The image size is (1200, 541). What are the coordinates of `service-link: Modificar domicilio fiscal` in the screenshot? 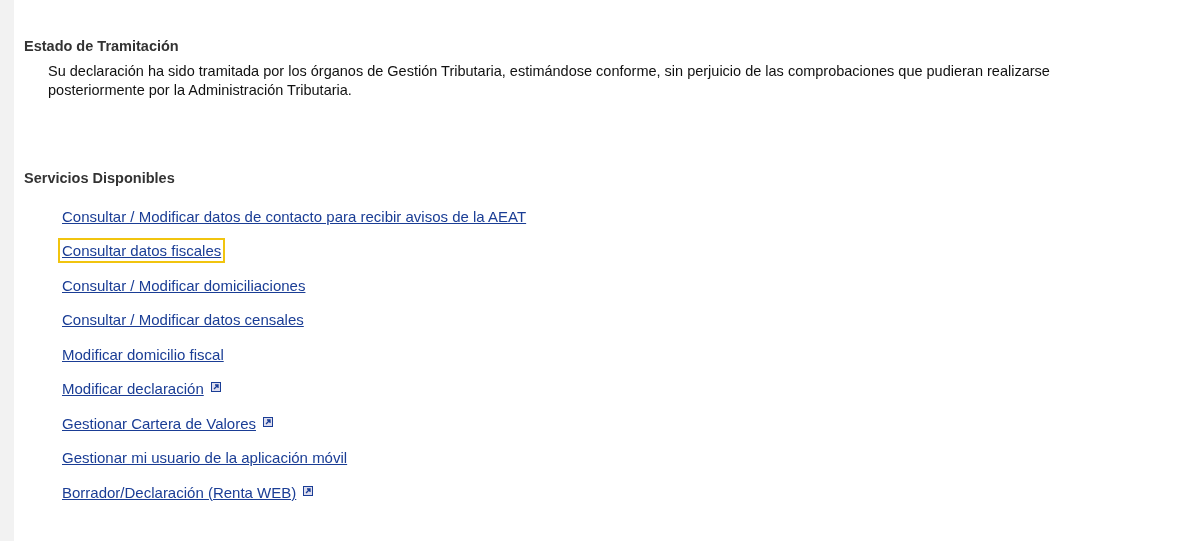 It's located at (143, 354).